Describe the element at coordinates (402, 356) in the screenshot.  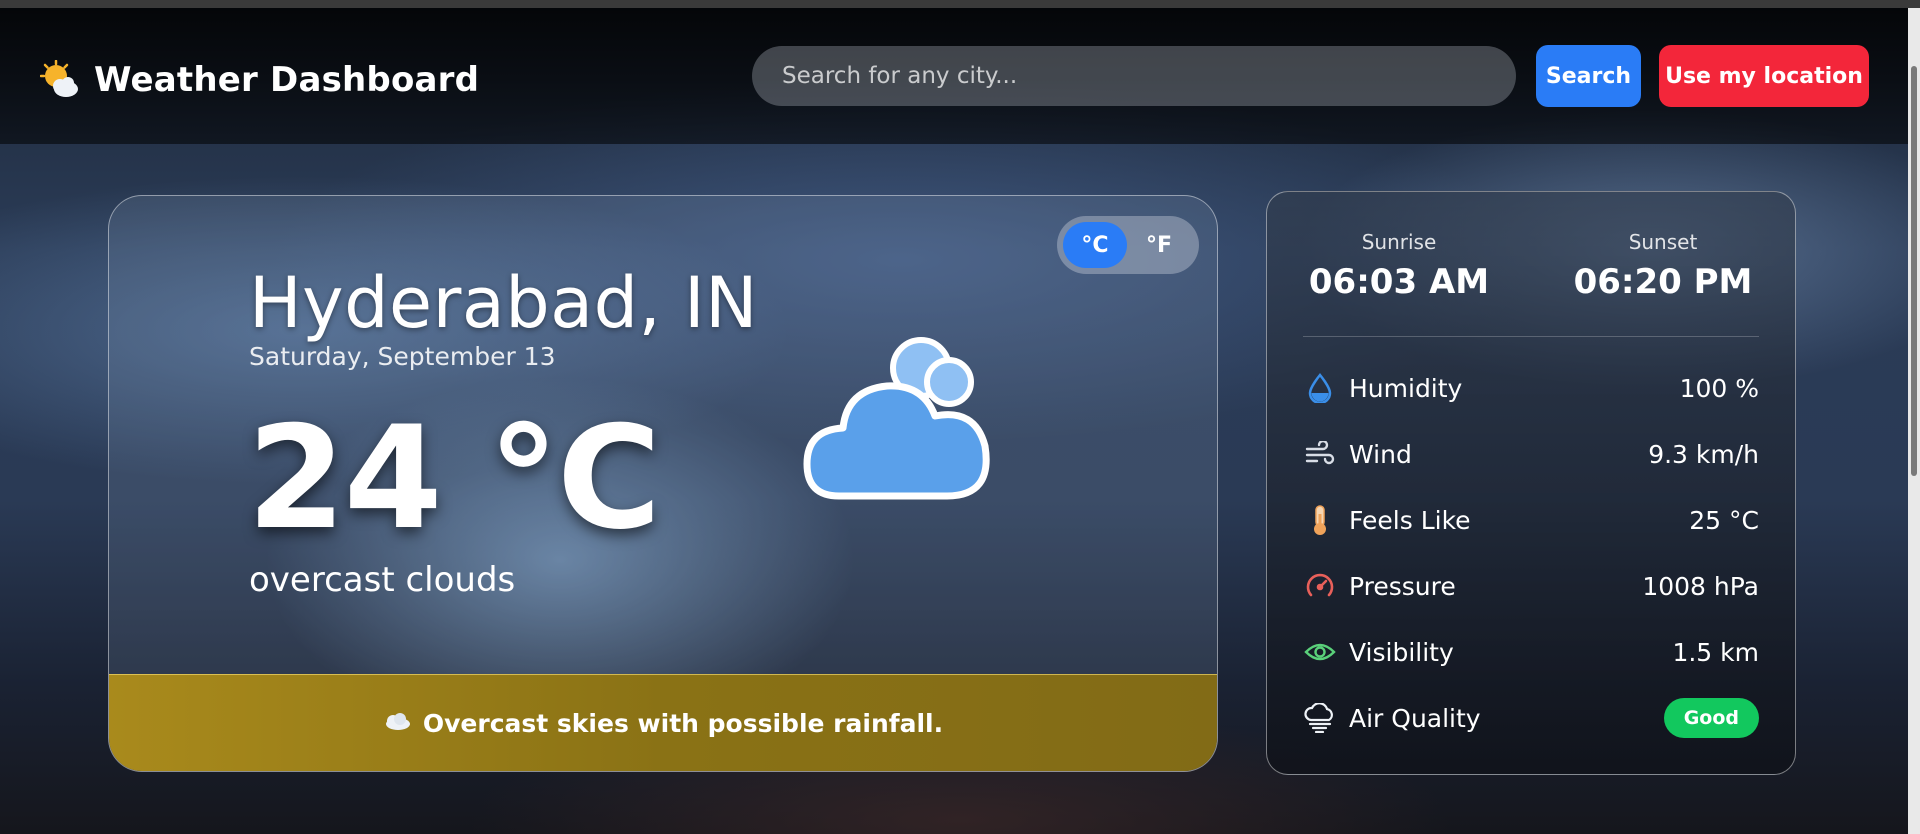
I see `current-date: Saturday, September 13` at that location.